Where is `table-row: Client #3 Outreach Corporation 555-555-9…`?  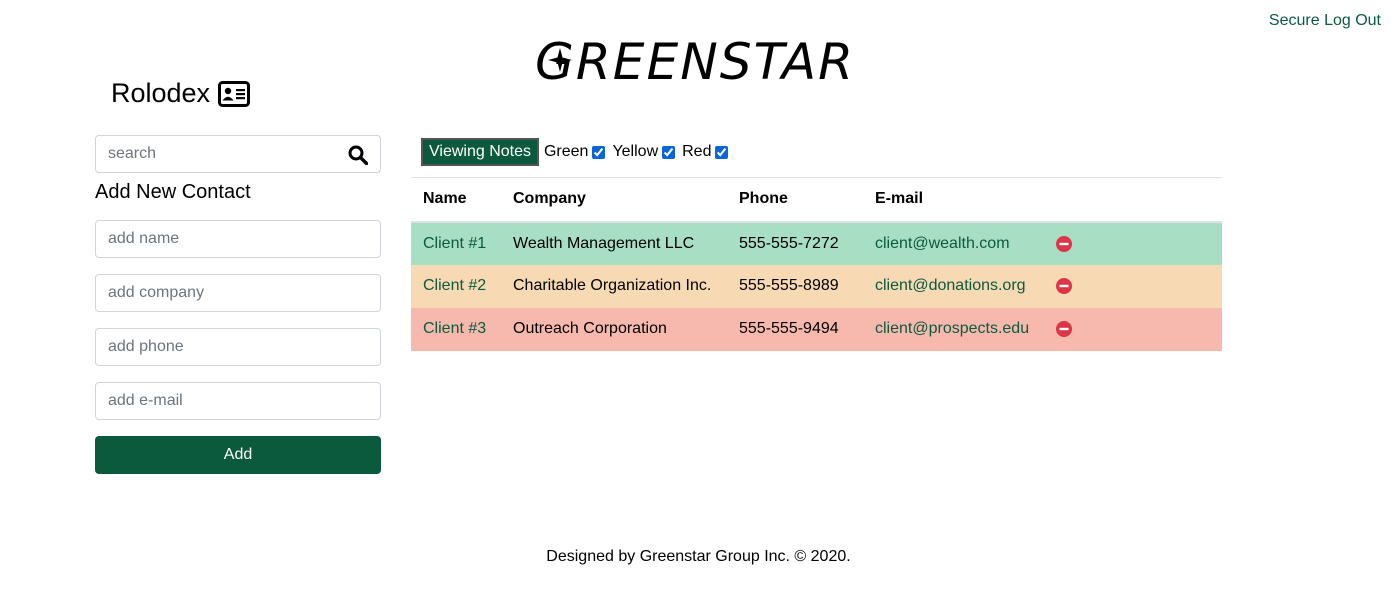 table-row: Client #3 Outreach Corporation 555-555-9… is located at coordinates (816, 329).